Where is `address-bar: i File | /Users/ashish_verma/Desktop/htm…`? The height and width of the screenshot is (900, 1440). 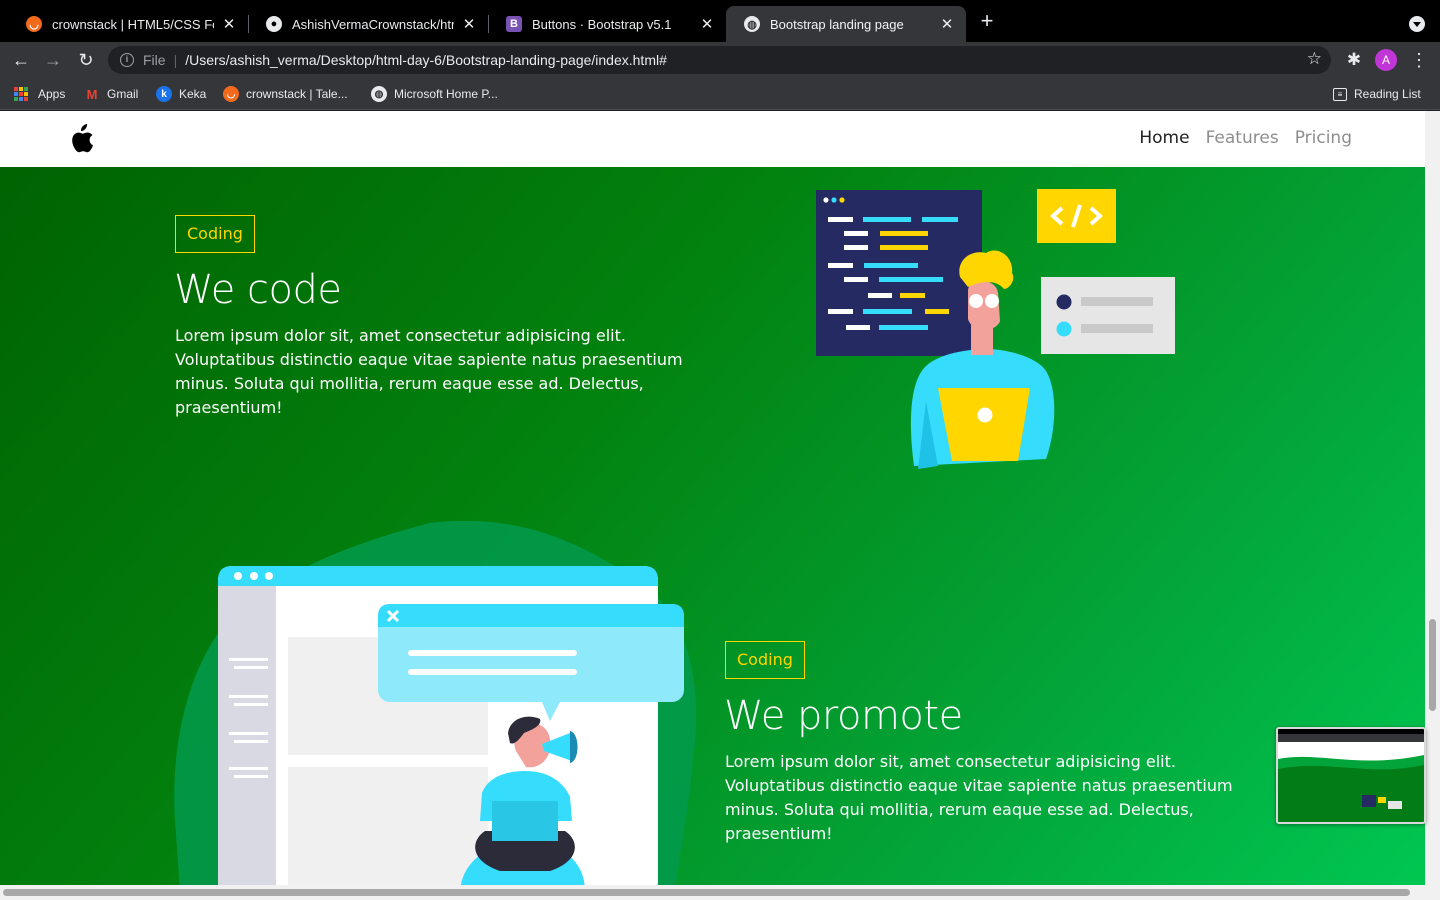 address-bar: i File | /Users/ashish_verma/Desktop/htm… is located at coordinates (719, 60).